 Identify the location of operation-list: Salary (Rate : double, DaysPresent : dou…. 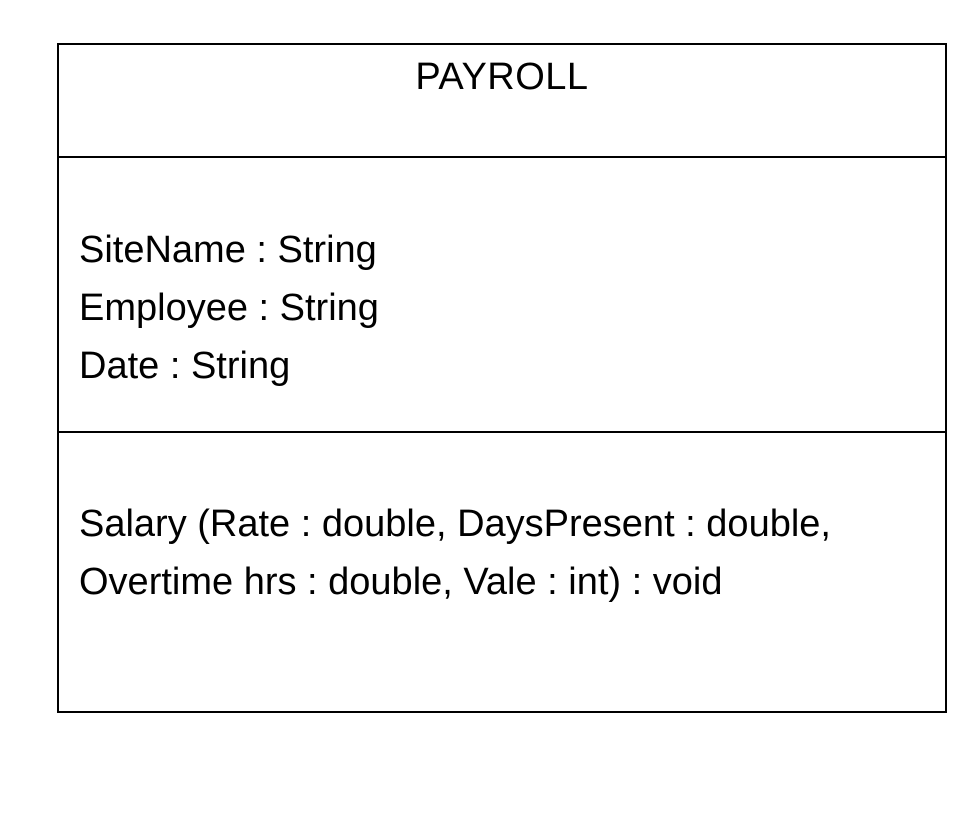
(455, 553).